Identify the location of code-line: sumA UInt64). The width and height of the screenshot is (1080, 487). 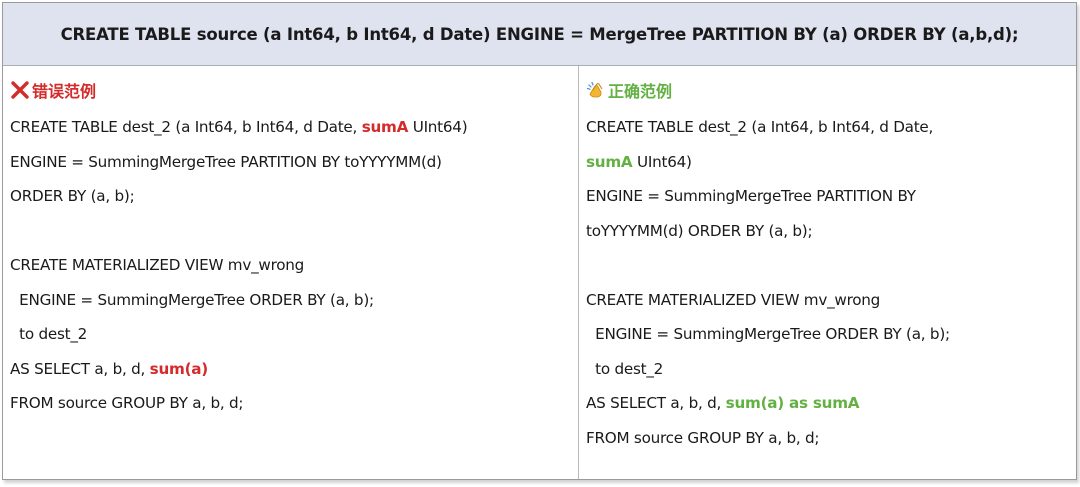
(768, 162).